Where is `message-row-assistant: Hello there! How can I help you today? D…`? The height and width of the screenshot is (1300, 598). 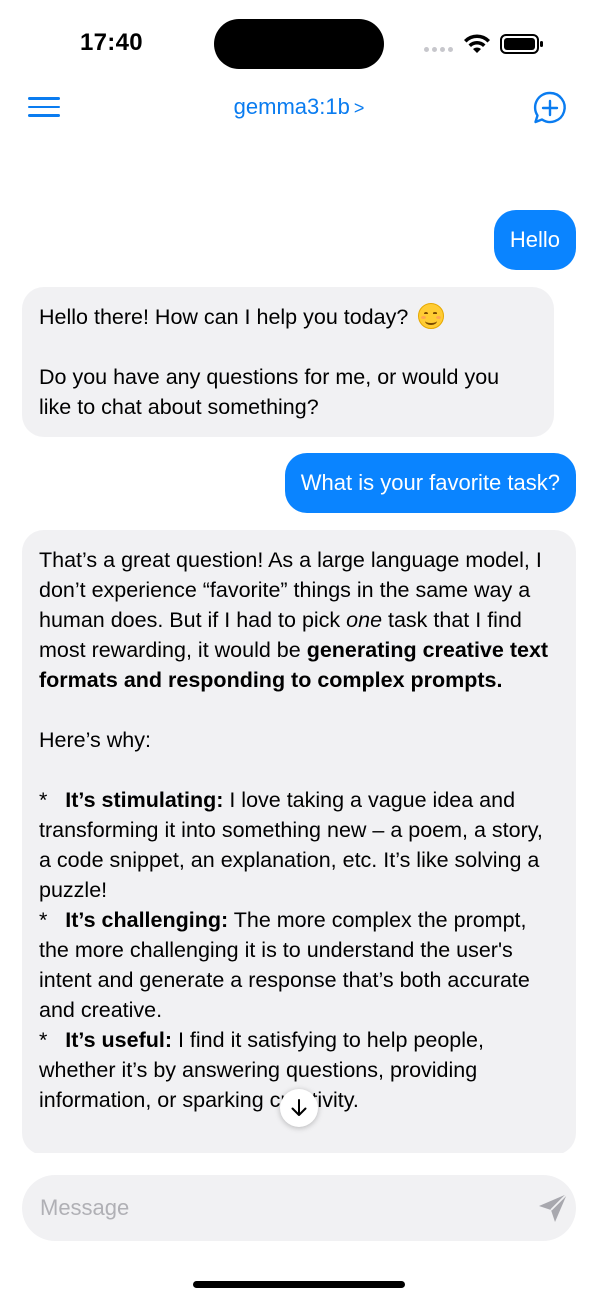 message-row-assistant: Hello there! How can I help you today? D… is located at coordinates (288, 362).